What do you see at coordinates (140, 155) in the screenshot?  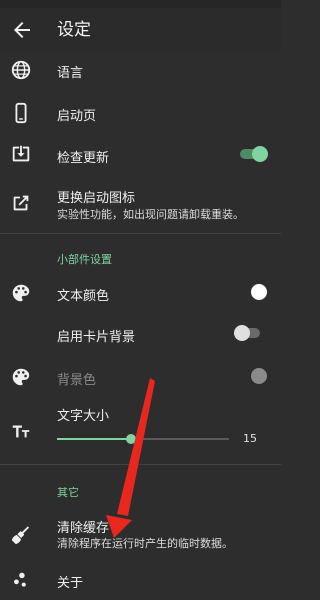 I see `settings-item-check-update: 检查更新` at bounding box center [140, 155].